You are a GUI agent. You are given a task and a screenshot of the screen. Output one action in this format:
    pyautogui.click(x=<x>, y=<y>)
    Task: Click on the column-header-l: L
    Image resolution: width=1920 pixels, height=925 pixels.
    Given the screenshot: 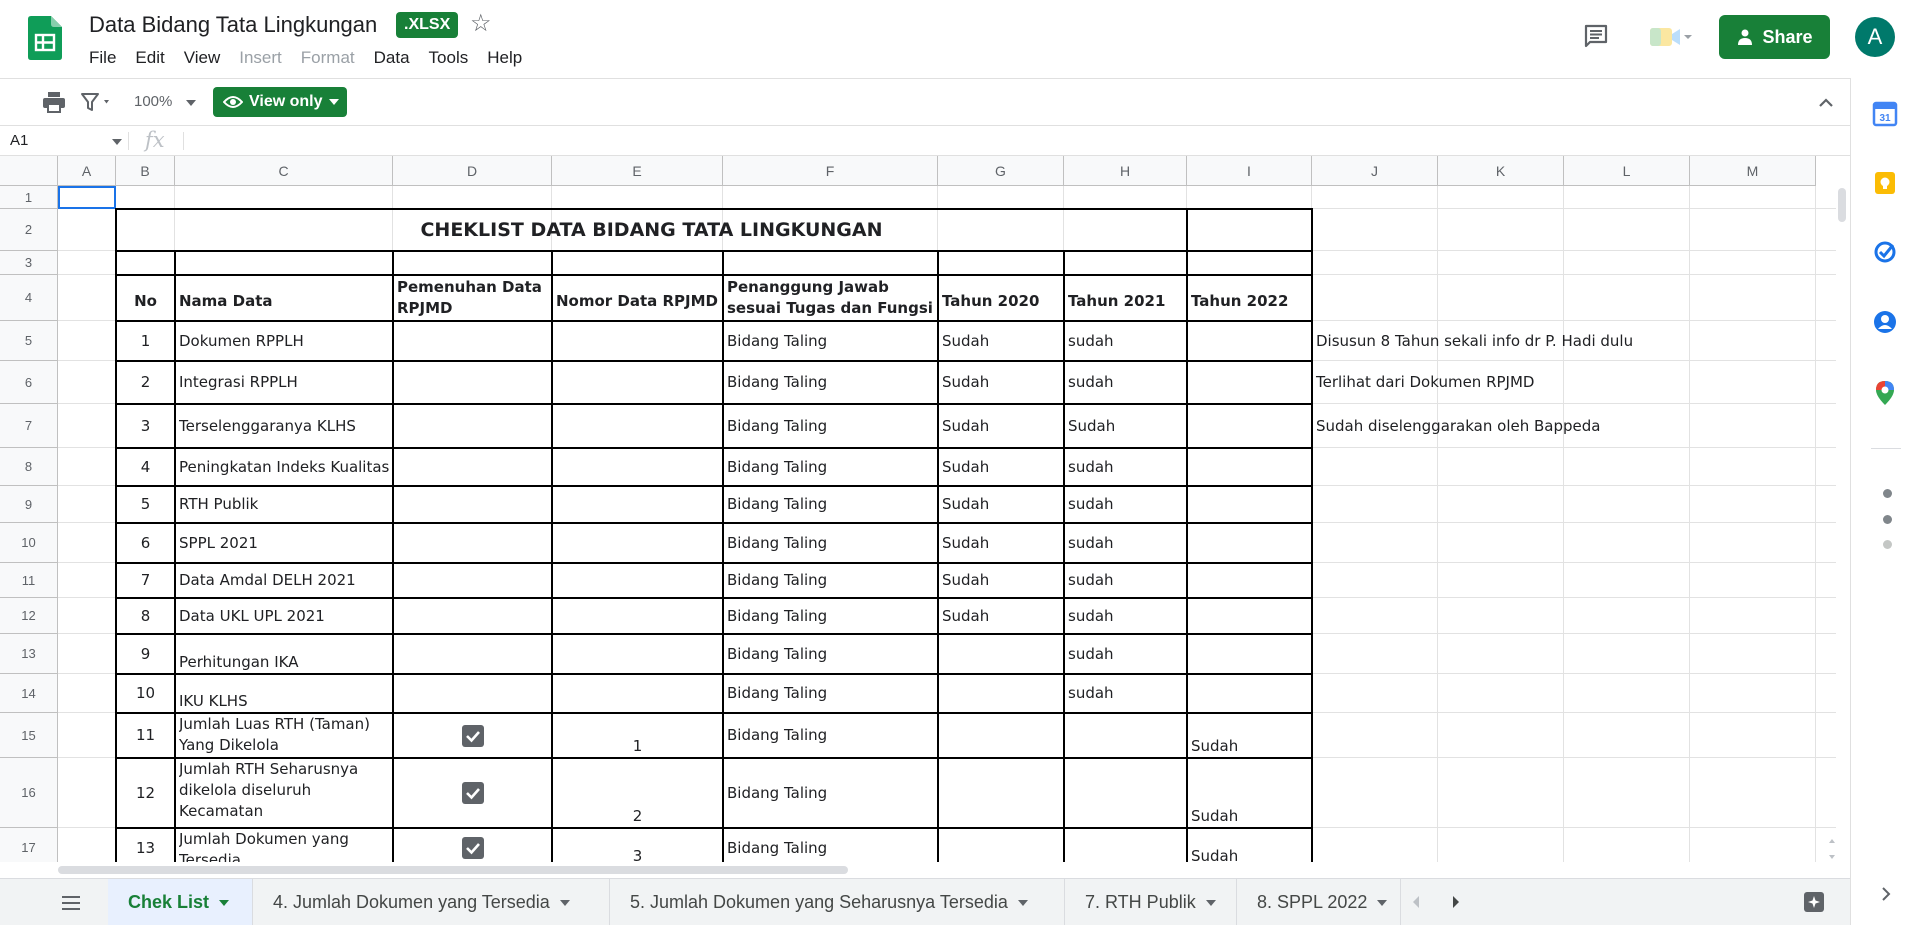 What is the action you would take?
    pyautogui.click(x=1627, y=171)
    